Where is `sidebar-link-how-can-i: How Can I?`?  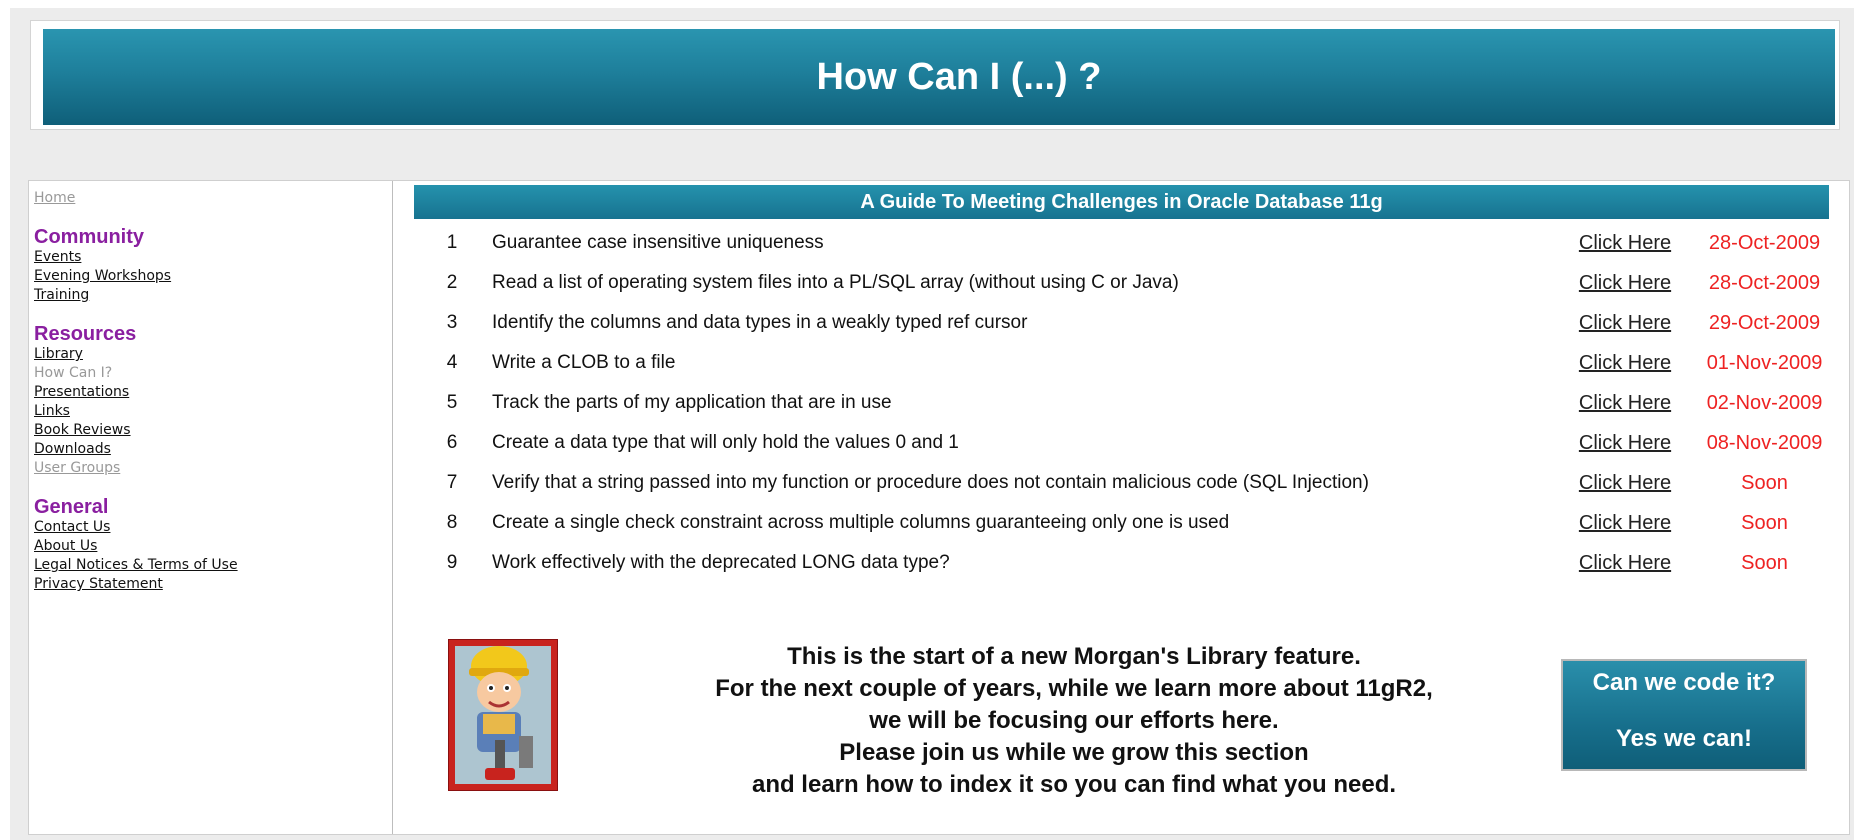 sidebar-link-how-can-i: How Can I? is located at coordinates (73, 373).